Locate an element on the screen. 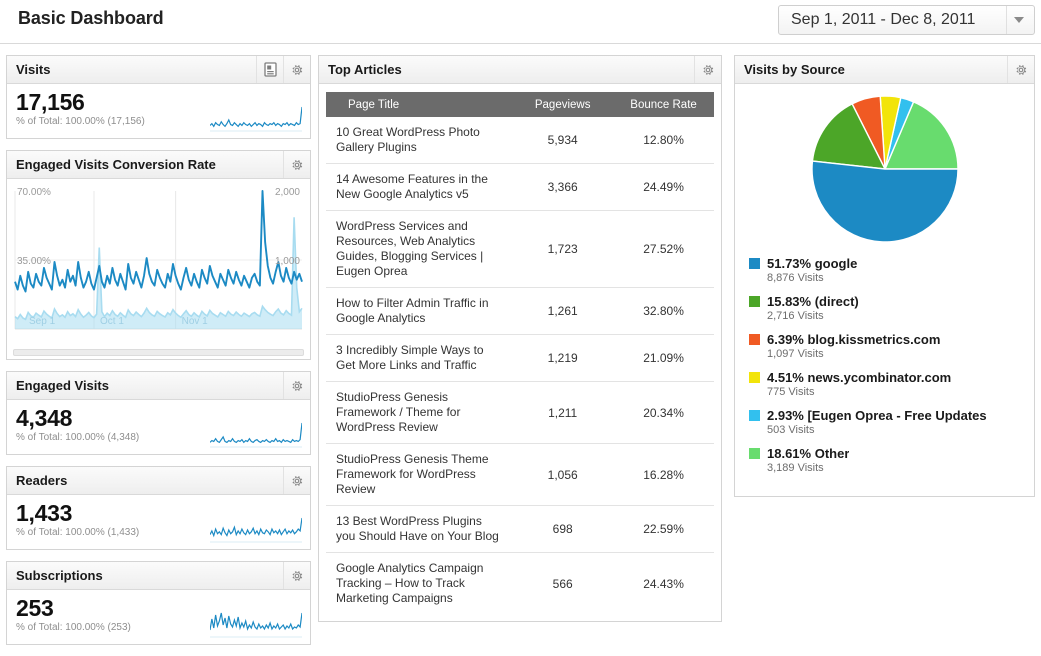 The image size is (1041, 656). cell-pageviews: 1,723 is located at coordinates (563, 249).